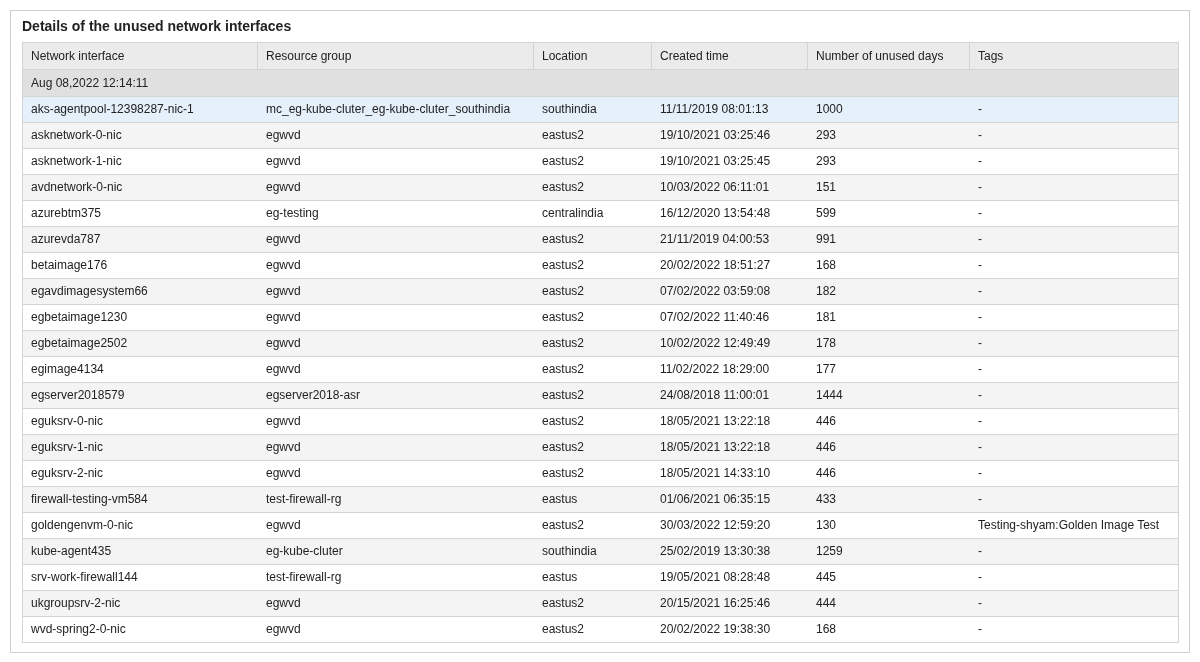 This screenshot has height=662, width=1200. Describe the element at coordinates (76, 161) in the screenshot. I see `table-cell-text: asknetwork-1-nic` at that location.